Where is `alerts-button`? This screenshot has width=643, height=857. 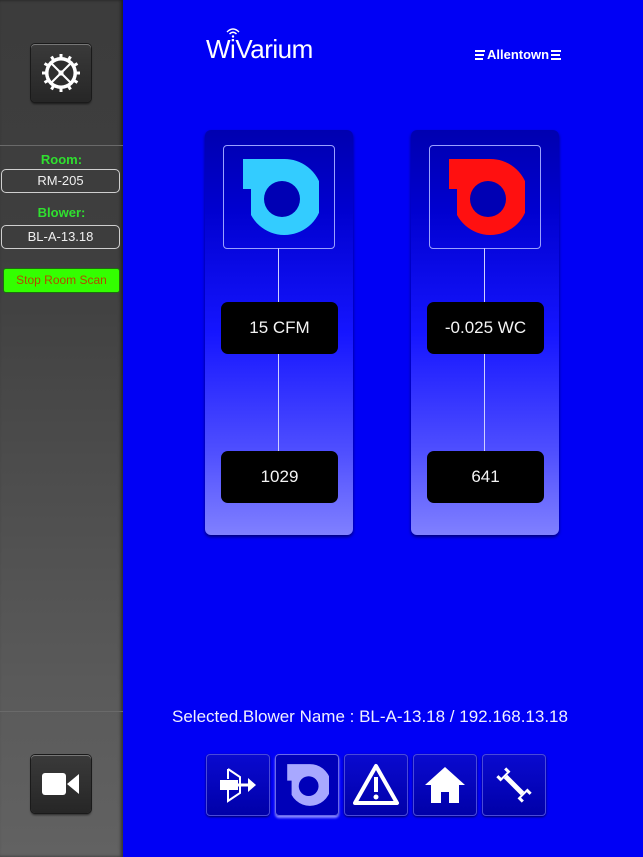
alerts-button is located at coordinates (376, 785).